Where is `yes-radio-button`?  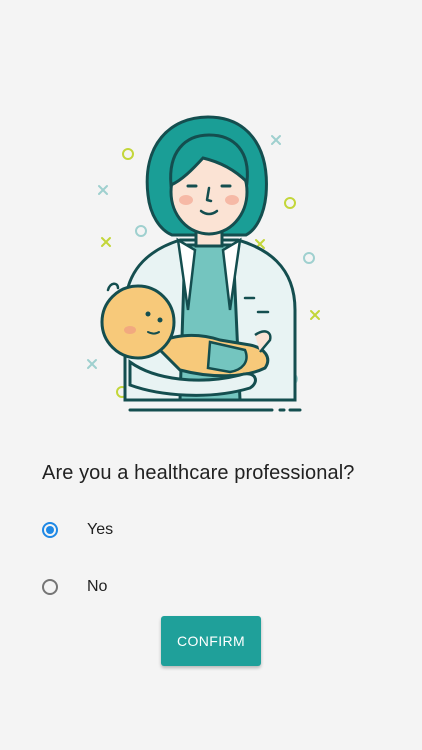 yes-radio-button is located at coordinates (50, 530).